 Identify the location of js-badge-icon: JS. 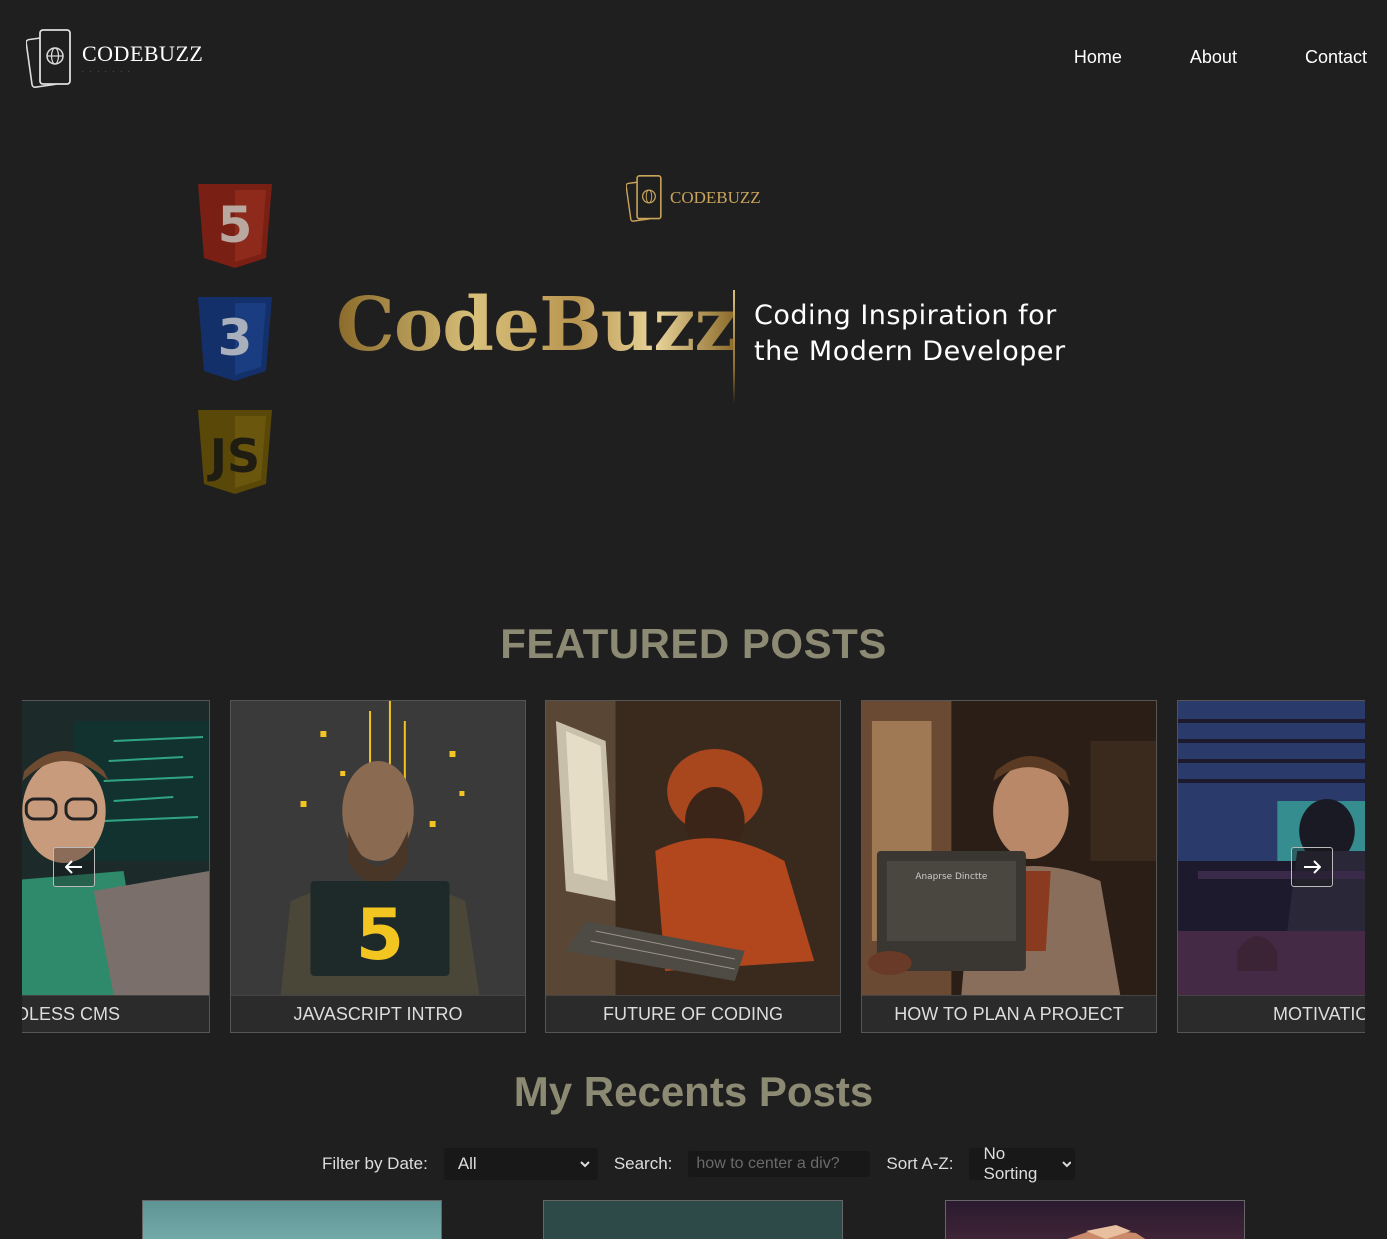
(235, 452).